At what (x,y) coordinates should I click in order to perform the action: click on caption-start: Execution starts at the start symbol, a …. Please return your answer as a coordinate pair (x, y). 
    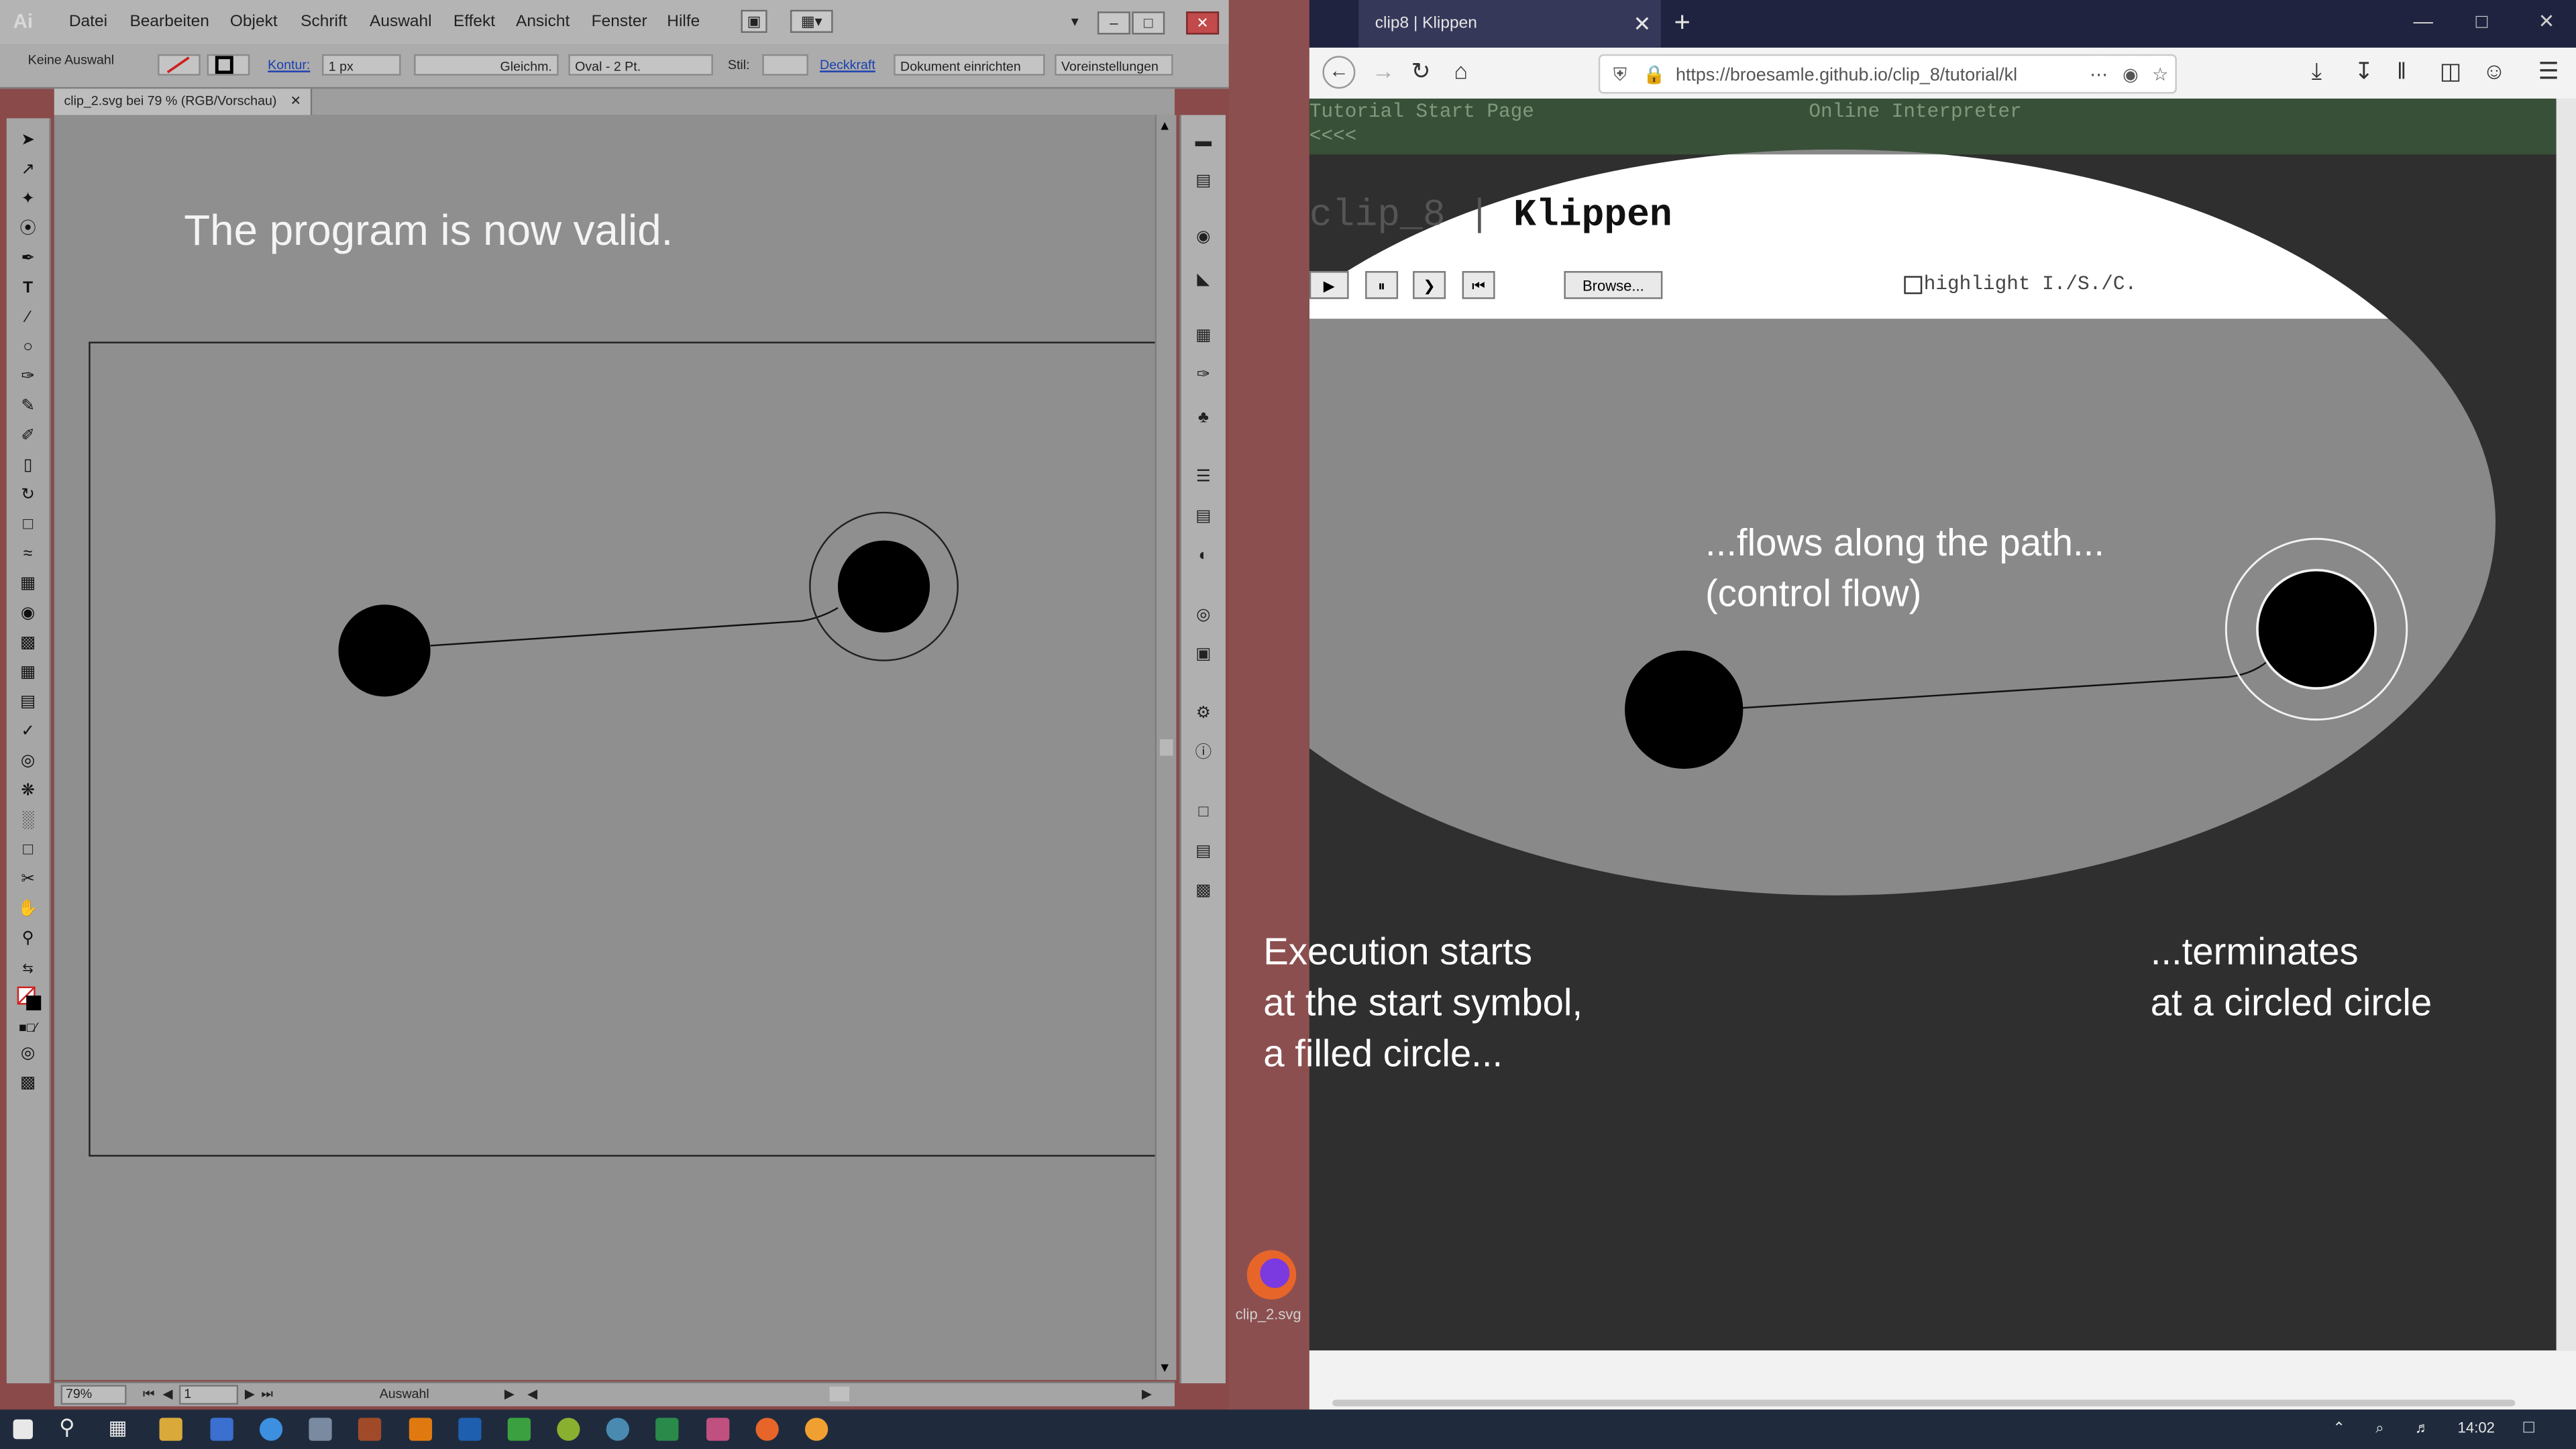
    Looking at the image, I should click on (1422, 1002).